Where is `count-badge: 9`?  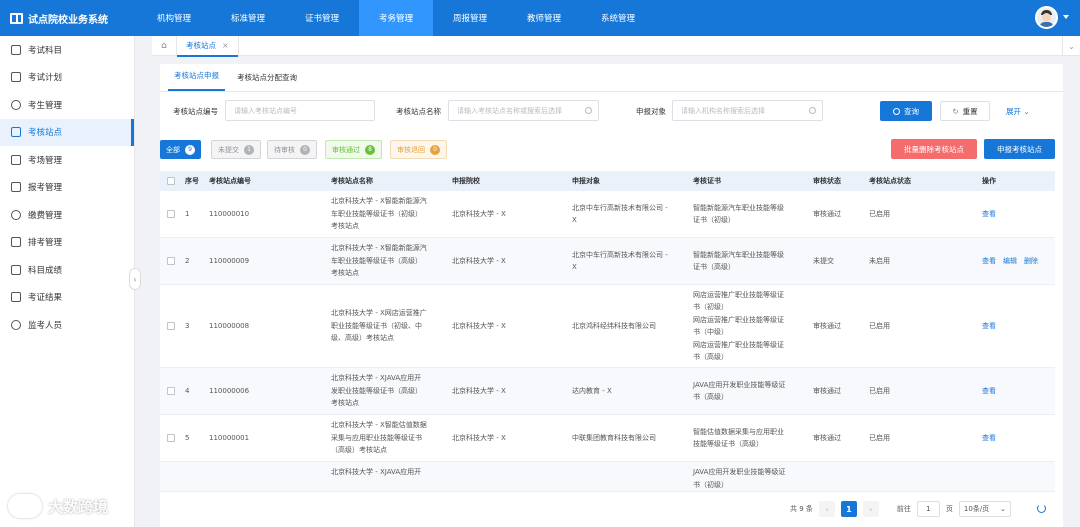 count-badge: 9 is located at coordinates (190, 149).